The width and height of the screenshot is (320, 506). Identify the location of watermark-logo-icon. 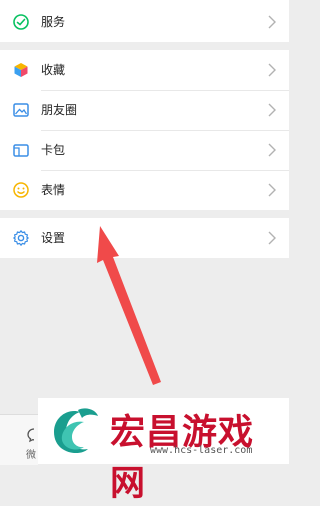
(76, 431).